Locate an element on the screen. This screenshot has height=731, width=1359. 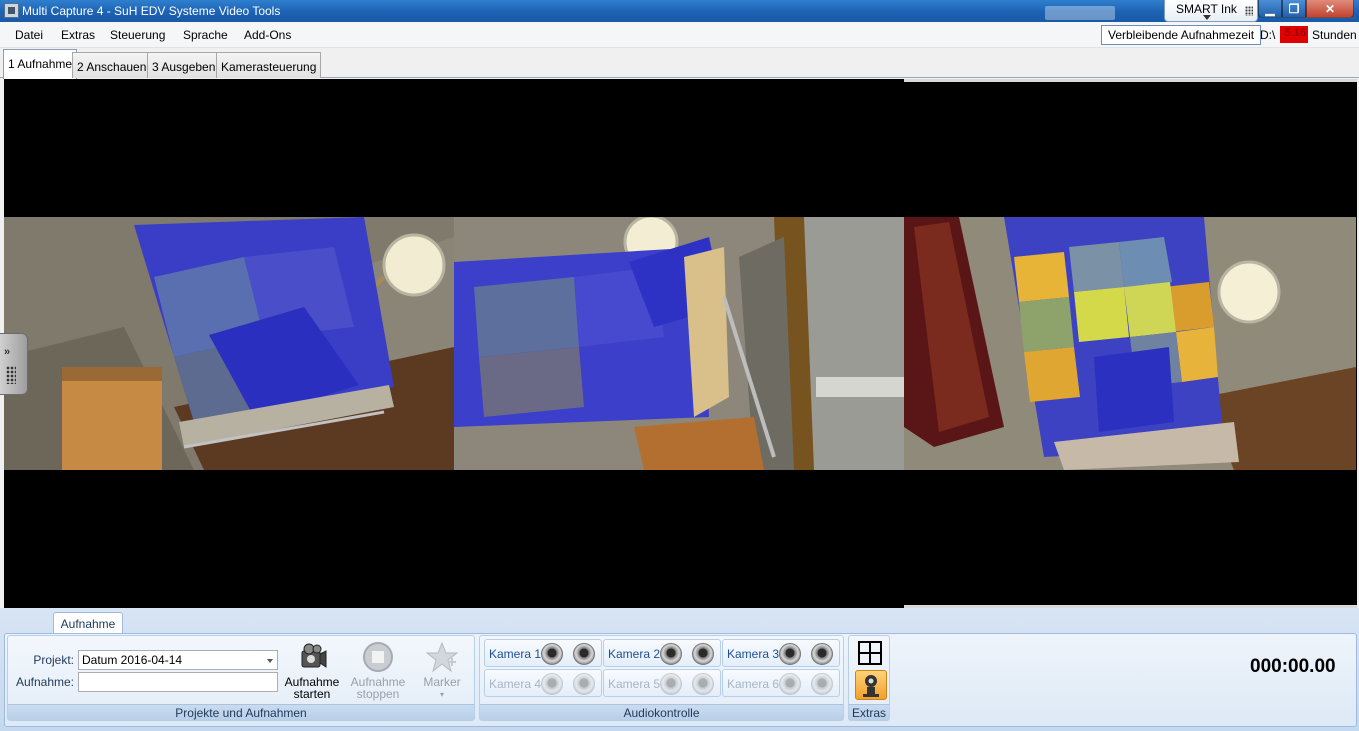
close-icon: ✕ is located at coordinates (1330, 9).